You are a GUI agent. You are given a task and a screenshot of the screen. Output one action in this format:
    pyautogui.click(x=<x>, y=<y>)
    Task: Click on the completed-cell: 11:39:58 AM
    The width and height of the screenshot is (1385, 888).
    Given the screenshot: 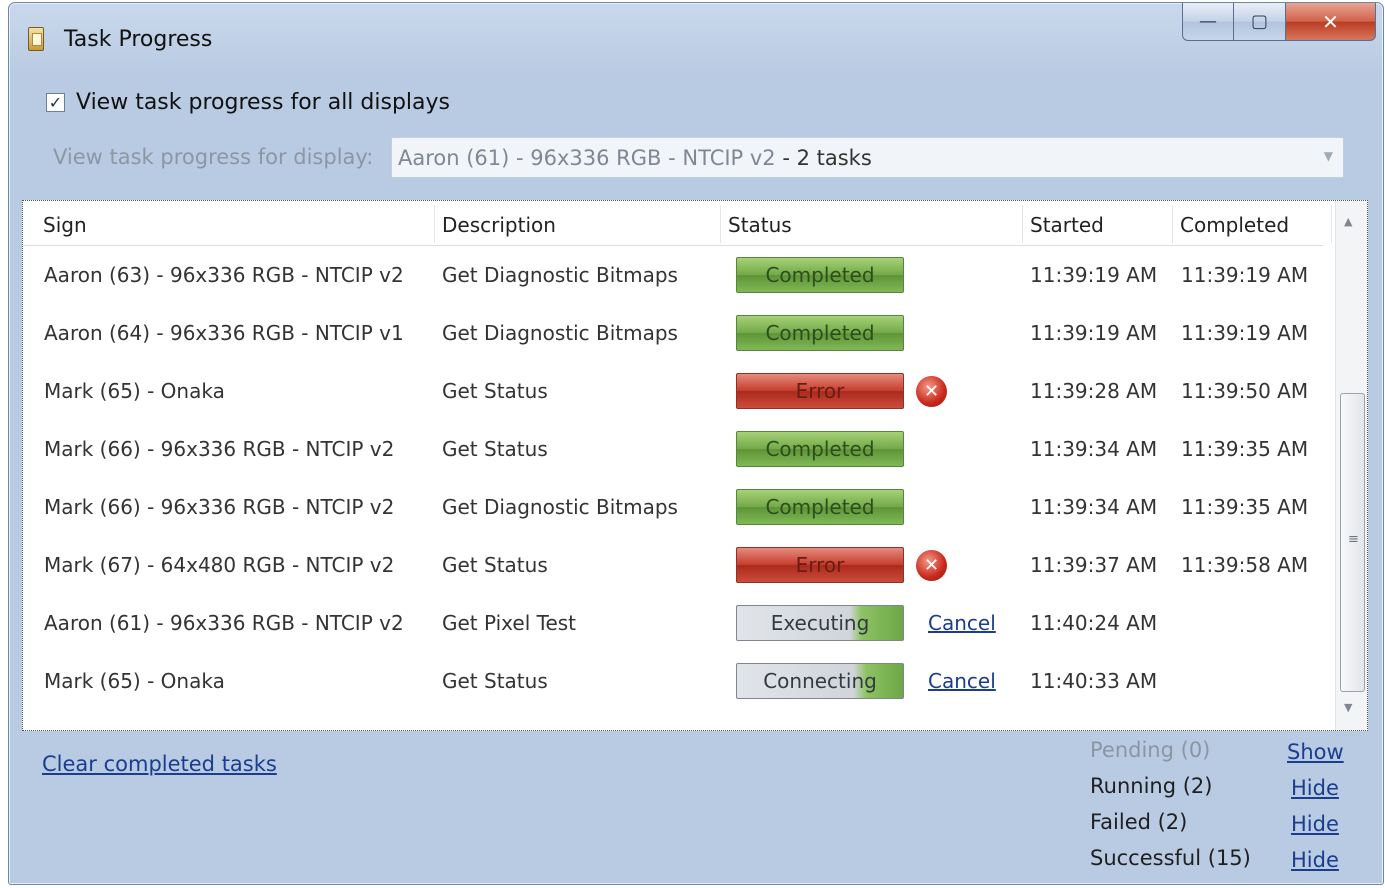 What is the action you would take?
    pyautogui.click(x=1245, y=565)
    